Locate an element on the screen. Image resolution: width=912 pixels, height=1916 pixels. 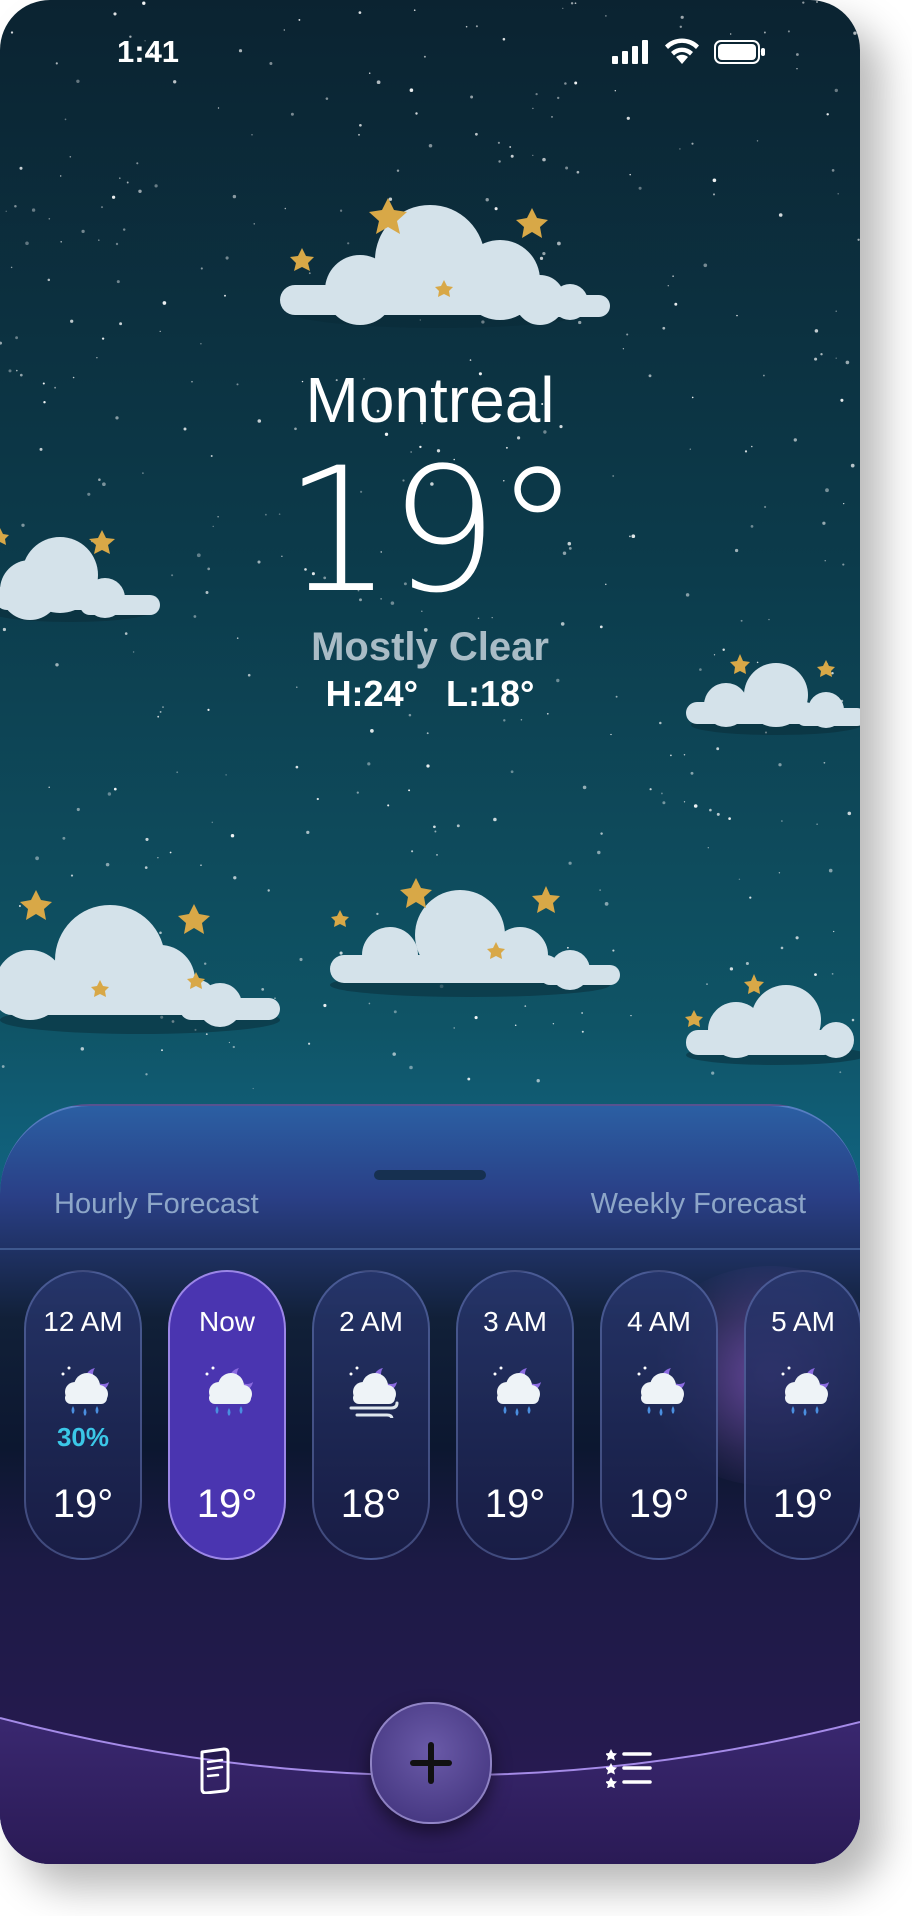
hour-label: 4 AM is located at coordinates (659, 1321).